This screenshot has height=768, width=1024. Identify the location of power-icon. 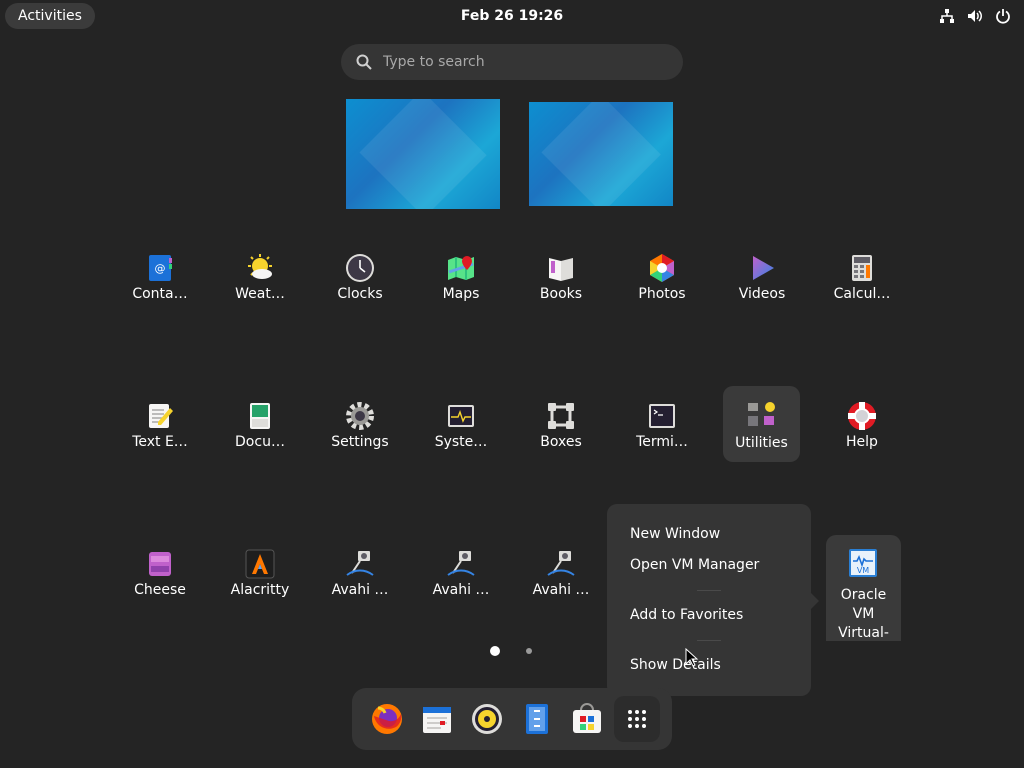
(1003, 16).